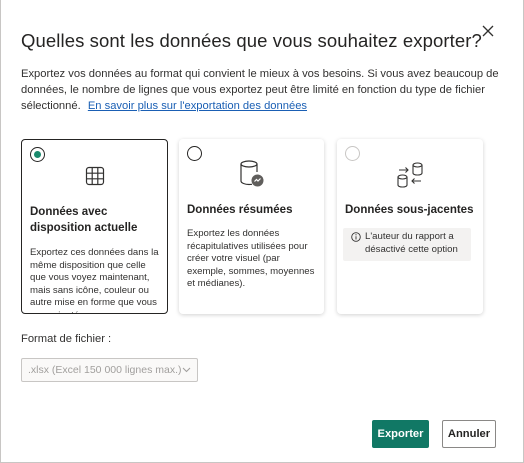  Describe the element at coordinates (488, 31) in the screenshot. I see `close-icon` at that location.